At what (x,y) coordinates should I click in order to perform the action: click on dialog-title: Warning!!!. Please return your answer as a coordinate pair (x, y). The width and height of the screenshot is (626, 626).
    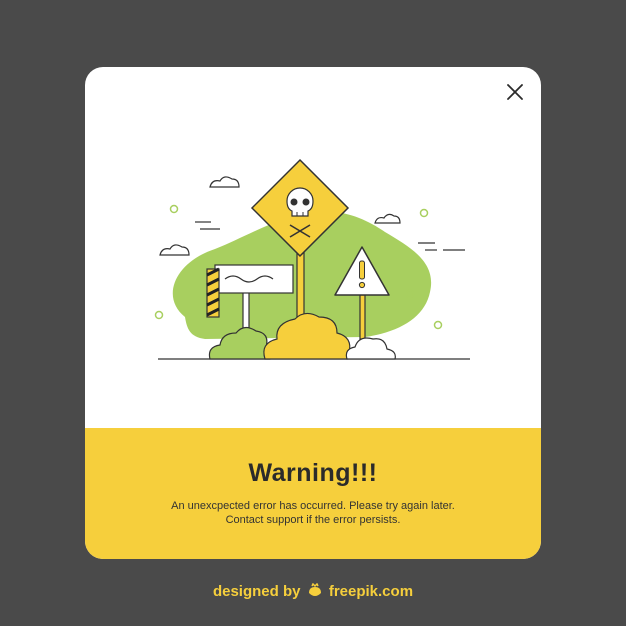
    Looking at the image, I should click on (313, 473).